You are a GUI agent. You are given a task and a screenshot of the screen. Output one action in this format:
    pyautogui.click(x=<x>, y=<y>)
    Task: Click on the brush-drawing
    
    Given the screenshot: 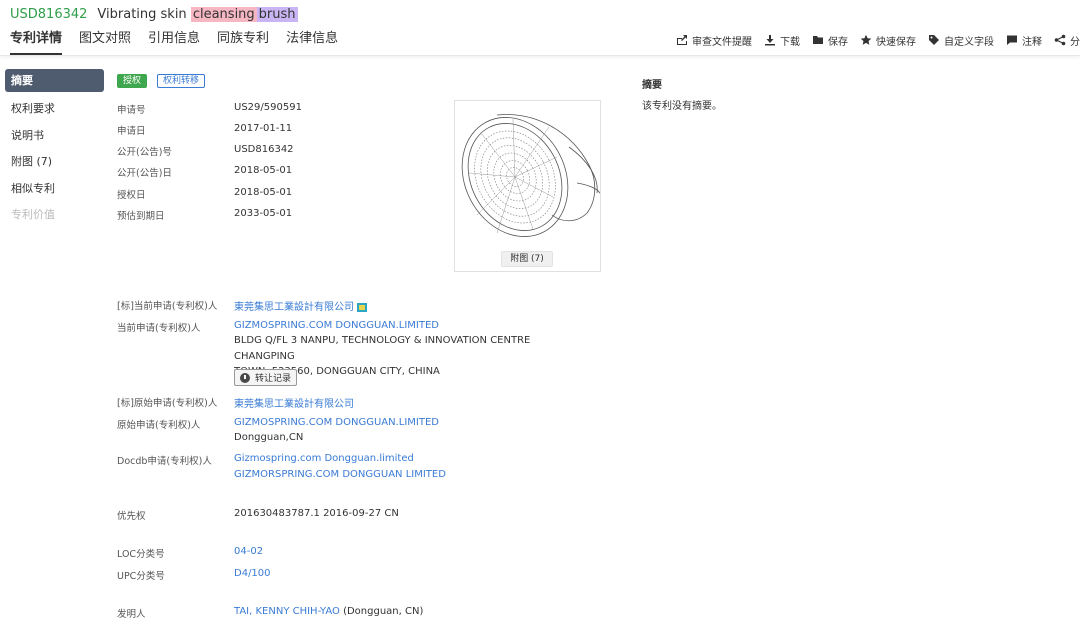 What is the action you would take?
    pyautogui.click(x=530, y=175)
    